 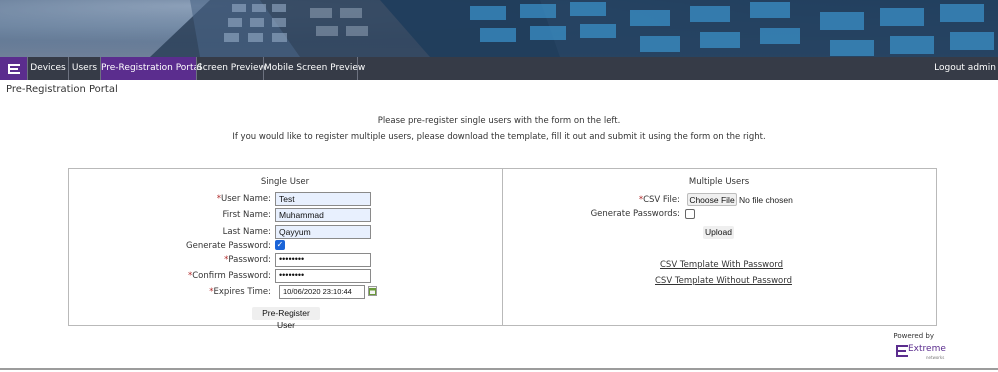 I want to click on extreme-networks-logo: Extreme networks, so click(x=926, y=353).